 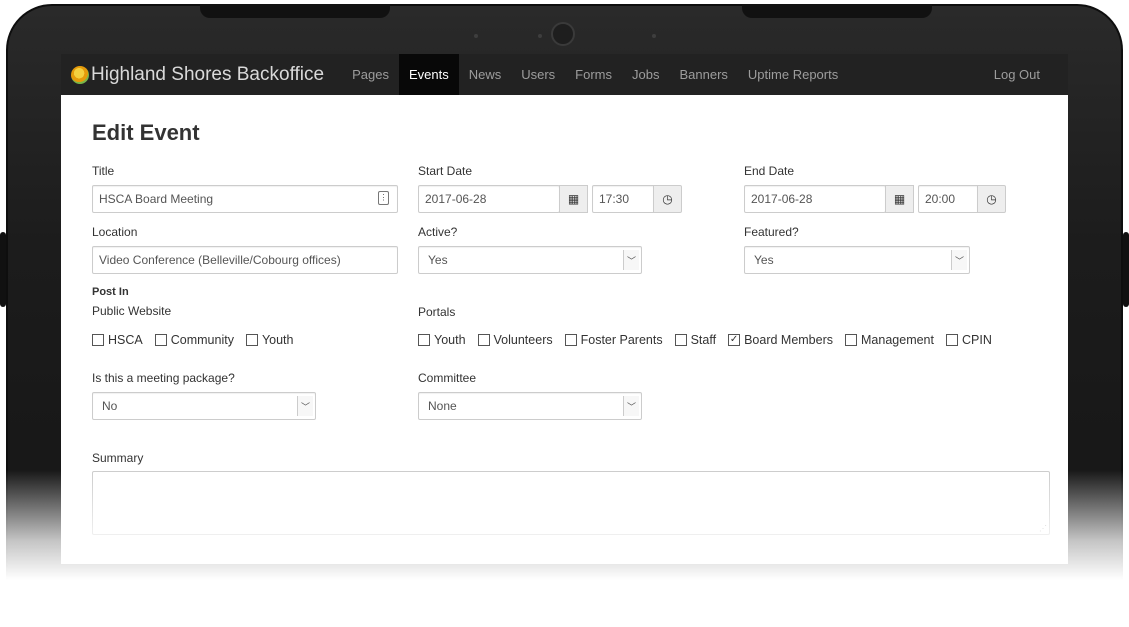 I want to click on nav-banners: Banners, so click(x=703, y=74).